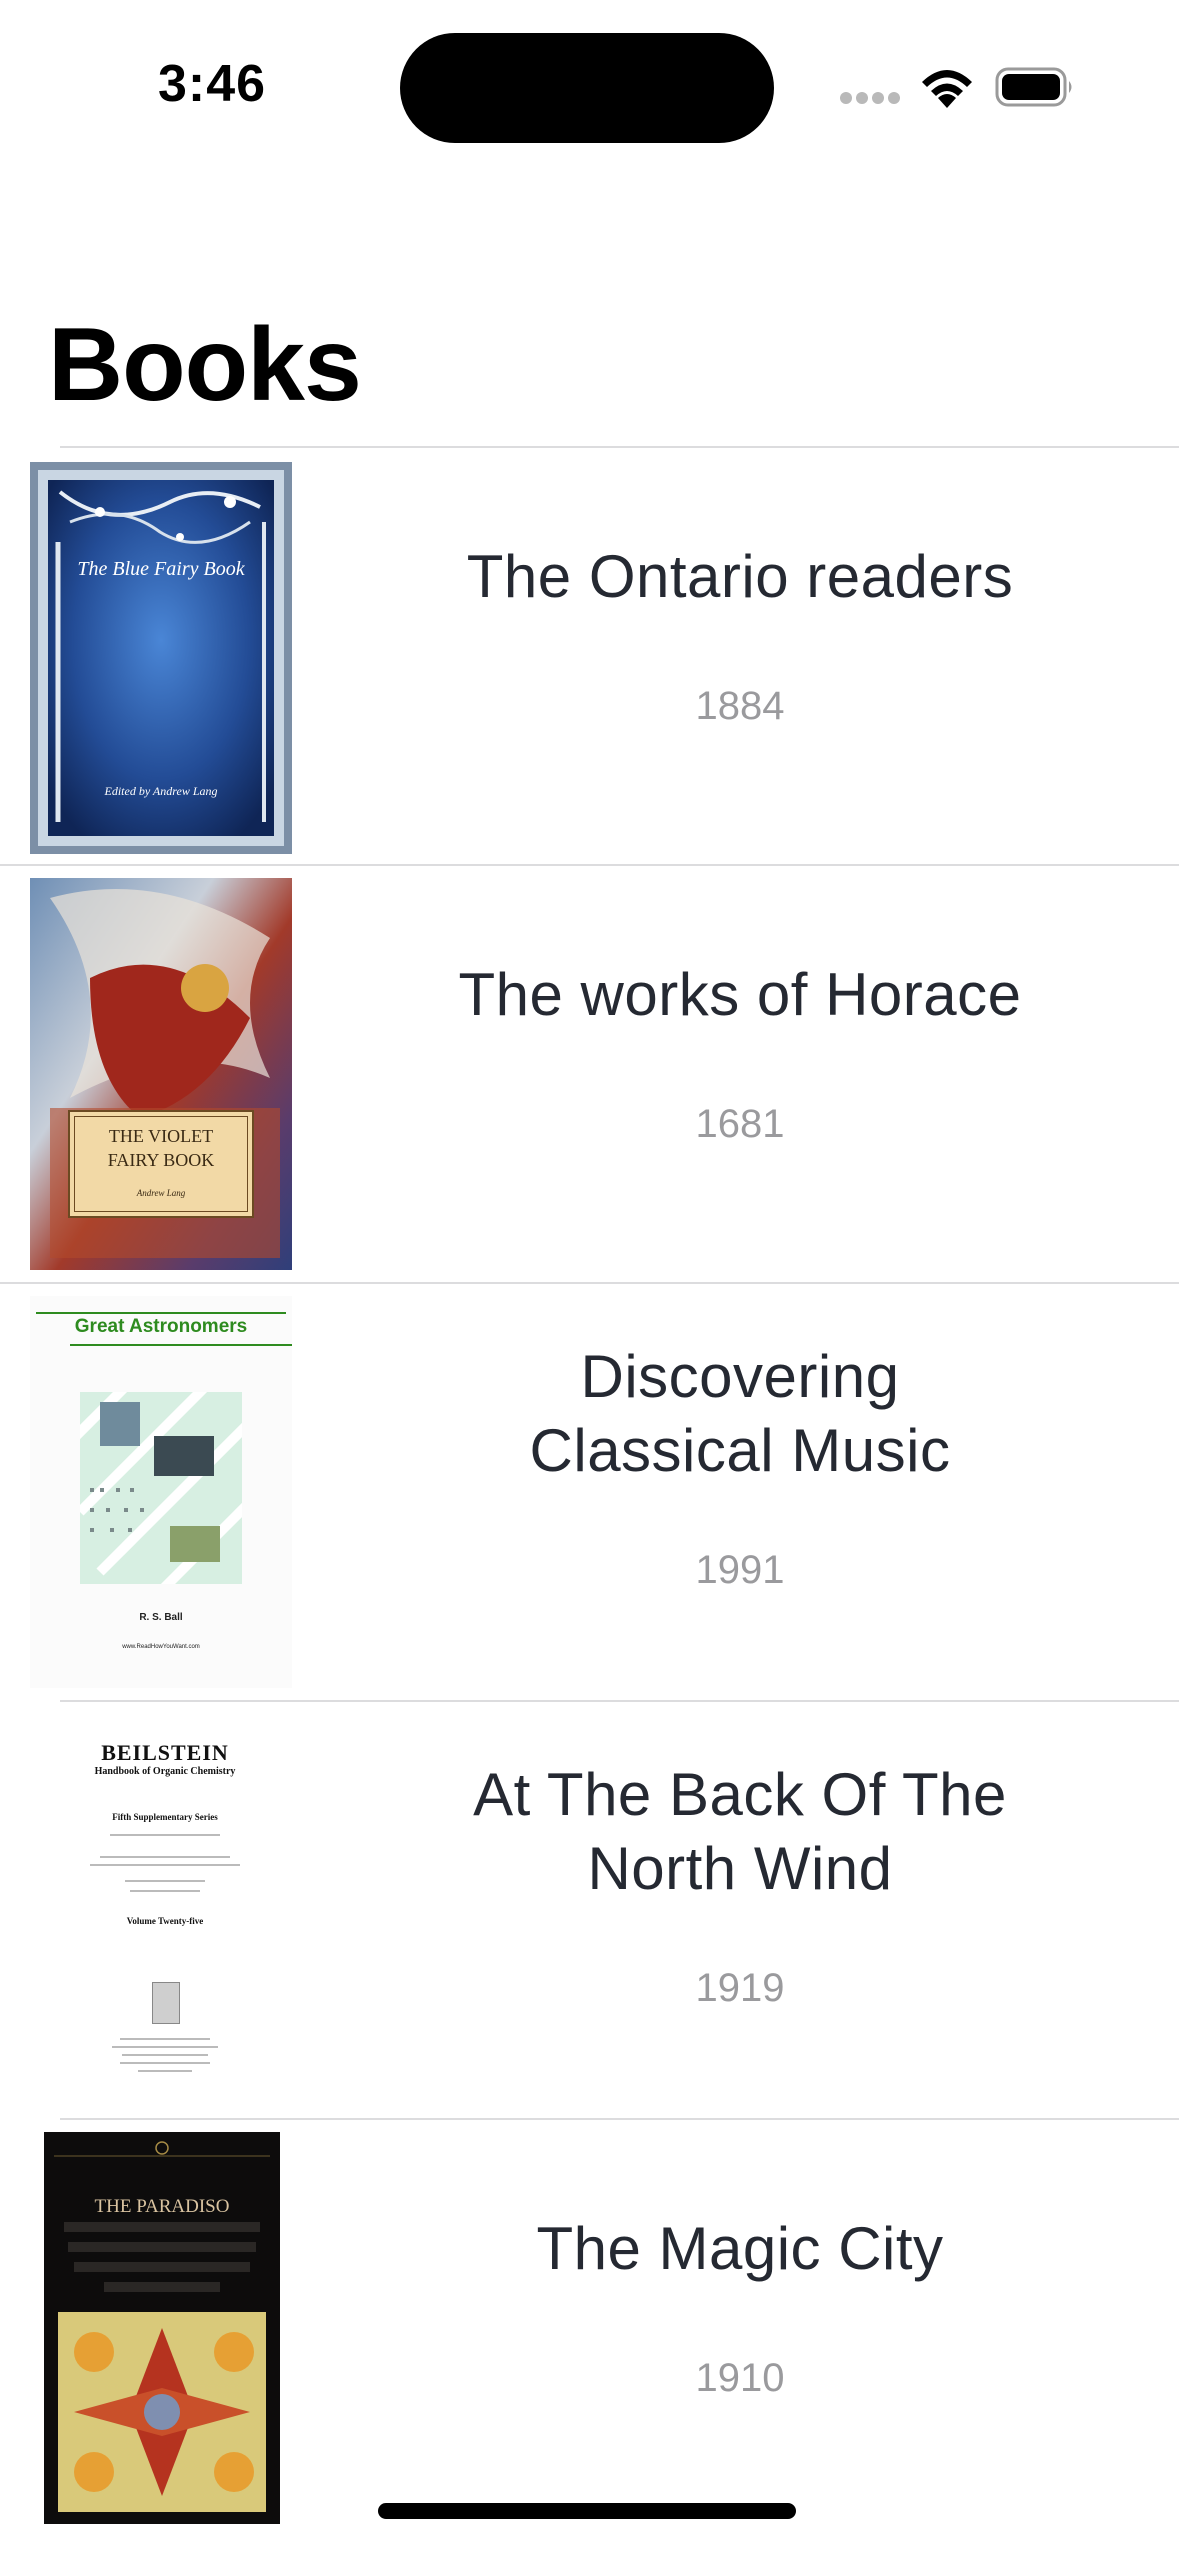 This screenshot has width=1179, height=2556. Describe the element at coordinates (166, 2003) in the screenshot. I see `cover-emblem` at that location.